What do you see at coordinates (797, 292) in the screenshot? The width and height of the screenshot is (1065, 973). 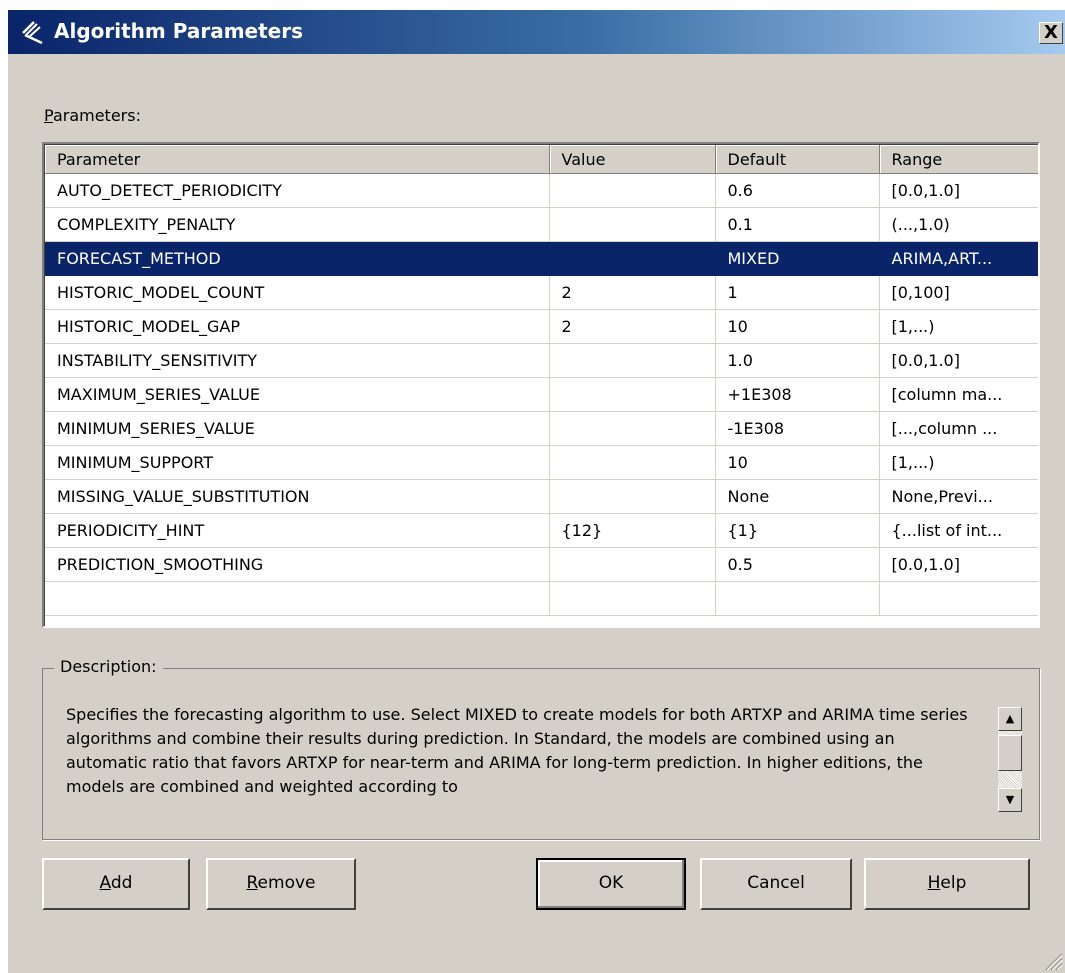 I see `cell-default: 1` at bounding box center [797, 292].